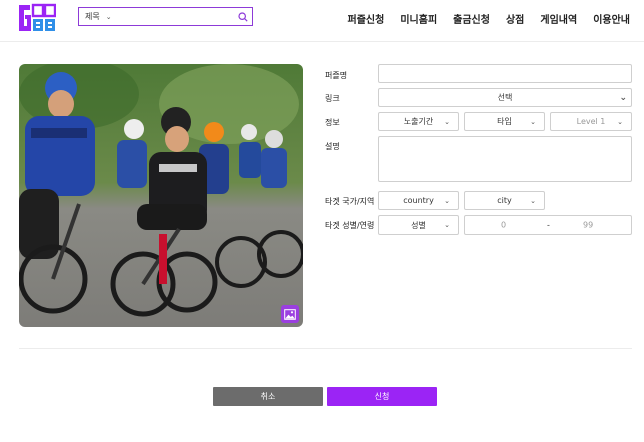  What do you see at coordinates (382, 396) in the screenshot?
I see `submit-button: 신청` at bounding box center [382, 396].